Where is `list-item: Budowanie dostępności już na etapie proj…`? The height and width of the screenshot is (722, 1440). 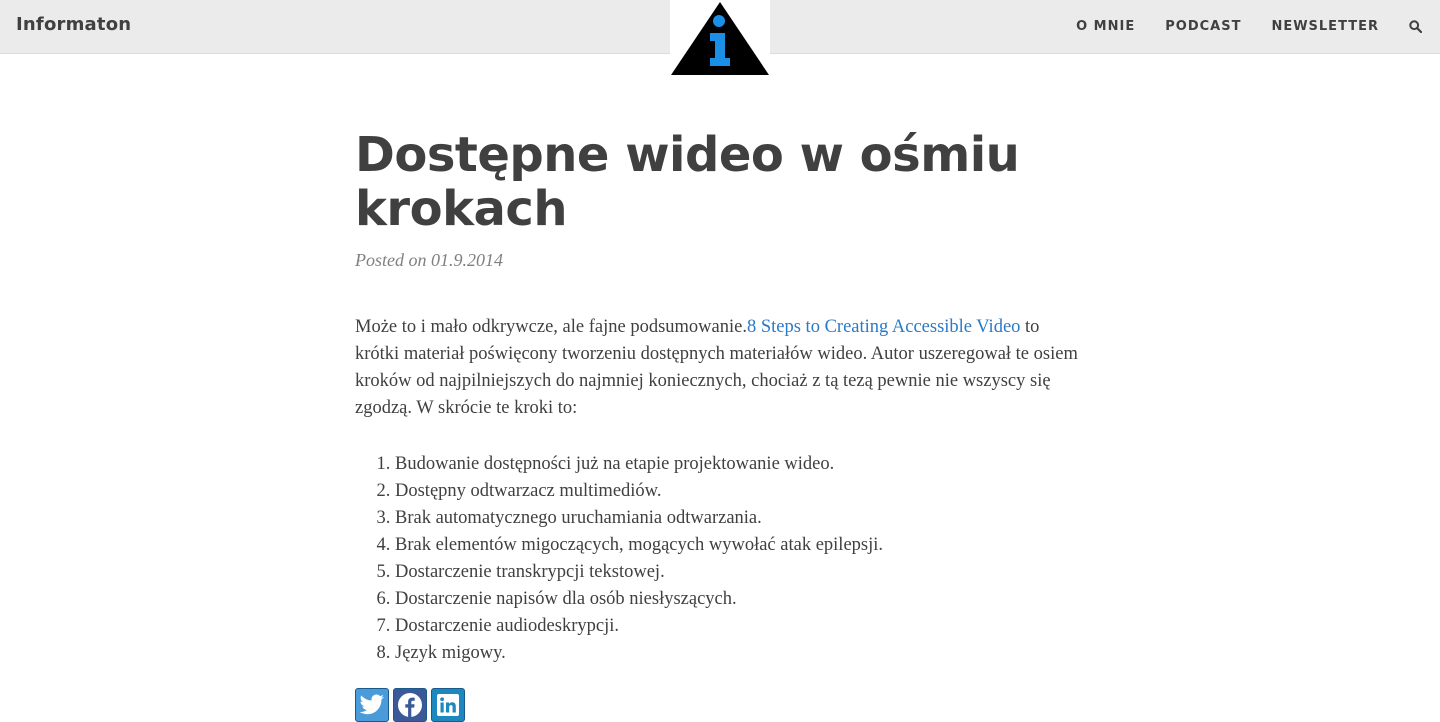
list-item: Budowanie dostępności już na etapie proj… is located at coordinates (740, 464).